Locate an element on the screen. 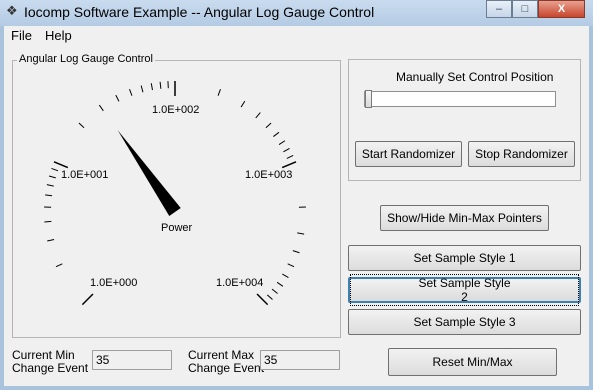 Image resolution: width=593 pixels, height=390 pixels. minimize-button: – is located at coordinates (499, 9).